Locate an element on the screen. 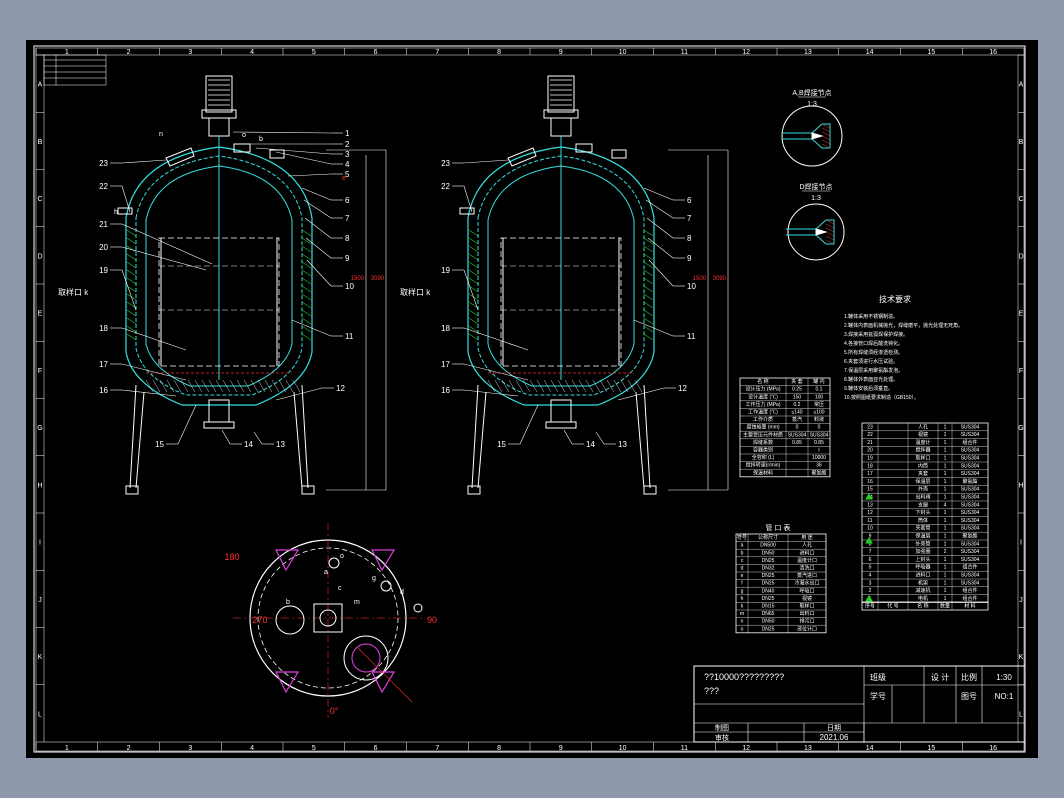  nozzle-cell: c is located at coordinates (742, 561).